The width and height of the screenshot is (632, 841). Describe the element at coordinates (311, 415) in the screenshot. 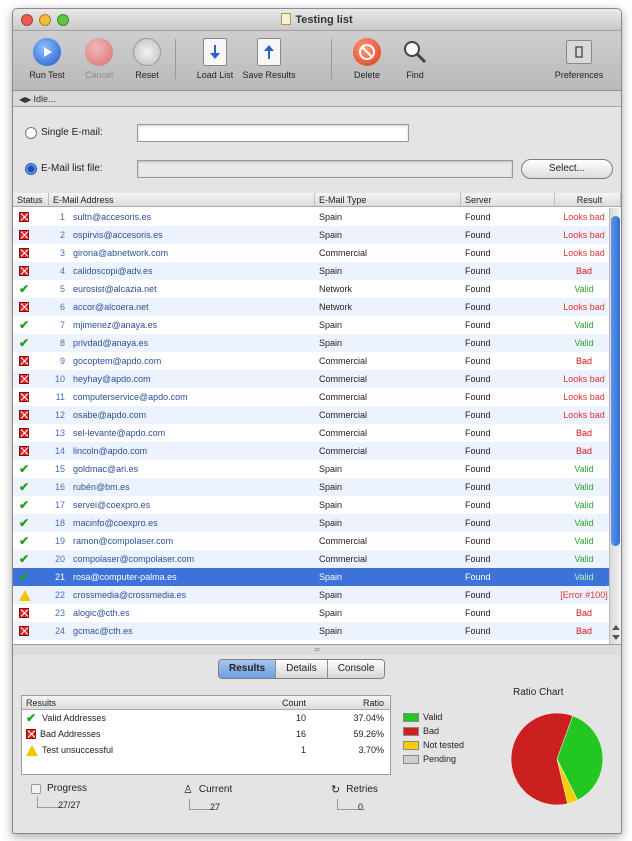

I see `table-row: 12 osabe@apdo.com Commercial Found Looks bad` at that location.